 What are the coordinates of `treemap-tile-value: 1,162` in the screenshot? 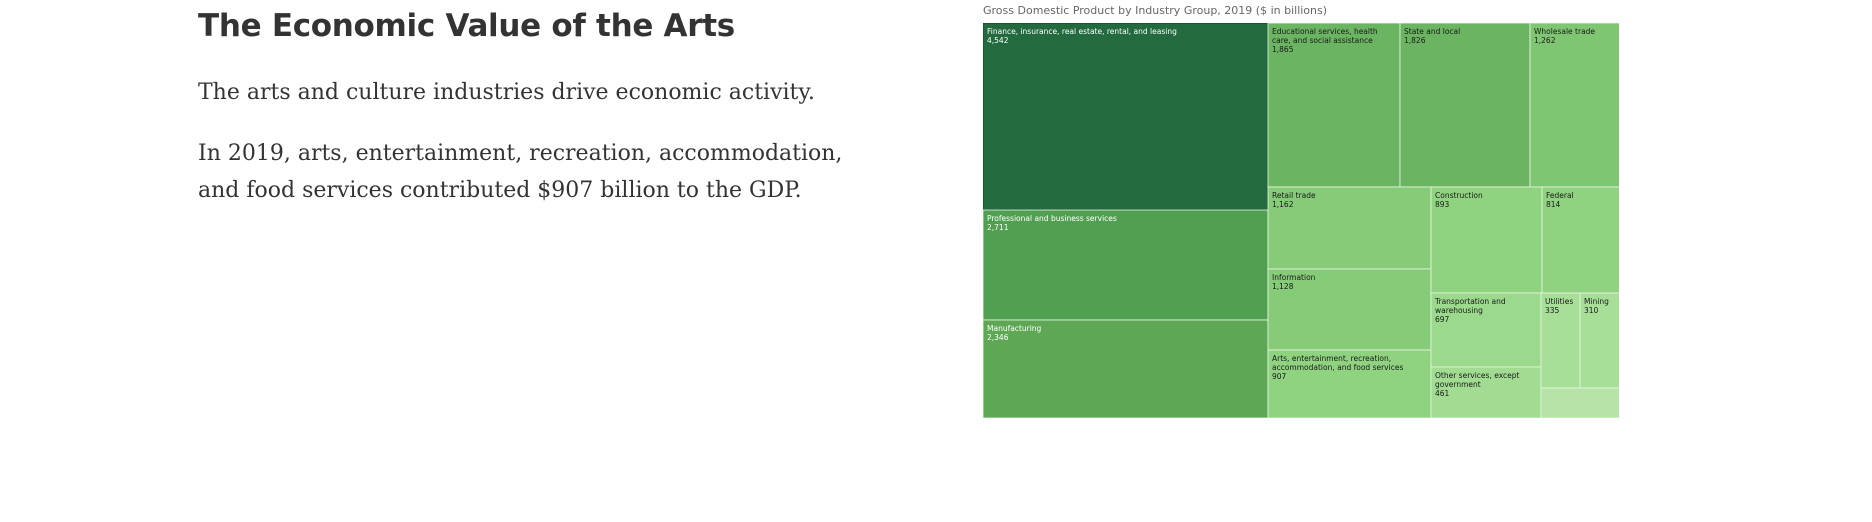 It's located at (1283, 204).